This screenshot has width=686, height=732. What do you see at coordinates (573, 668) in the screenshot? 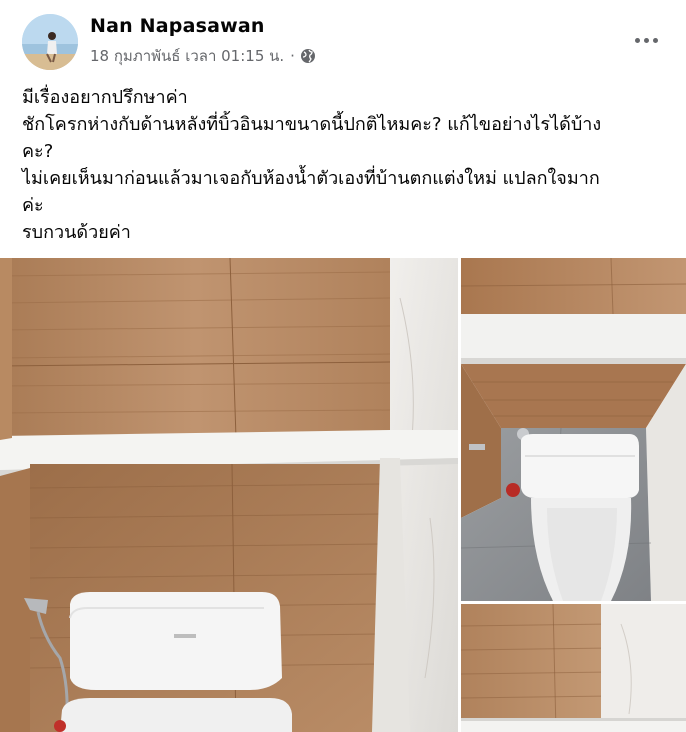
I see `photo-shelf-wall` at bounding box center [573, 668].